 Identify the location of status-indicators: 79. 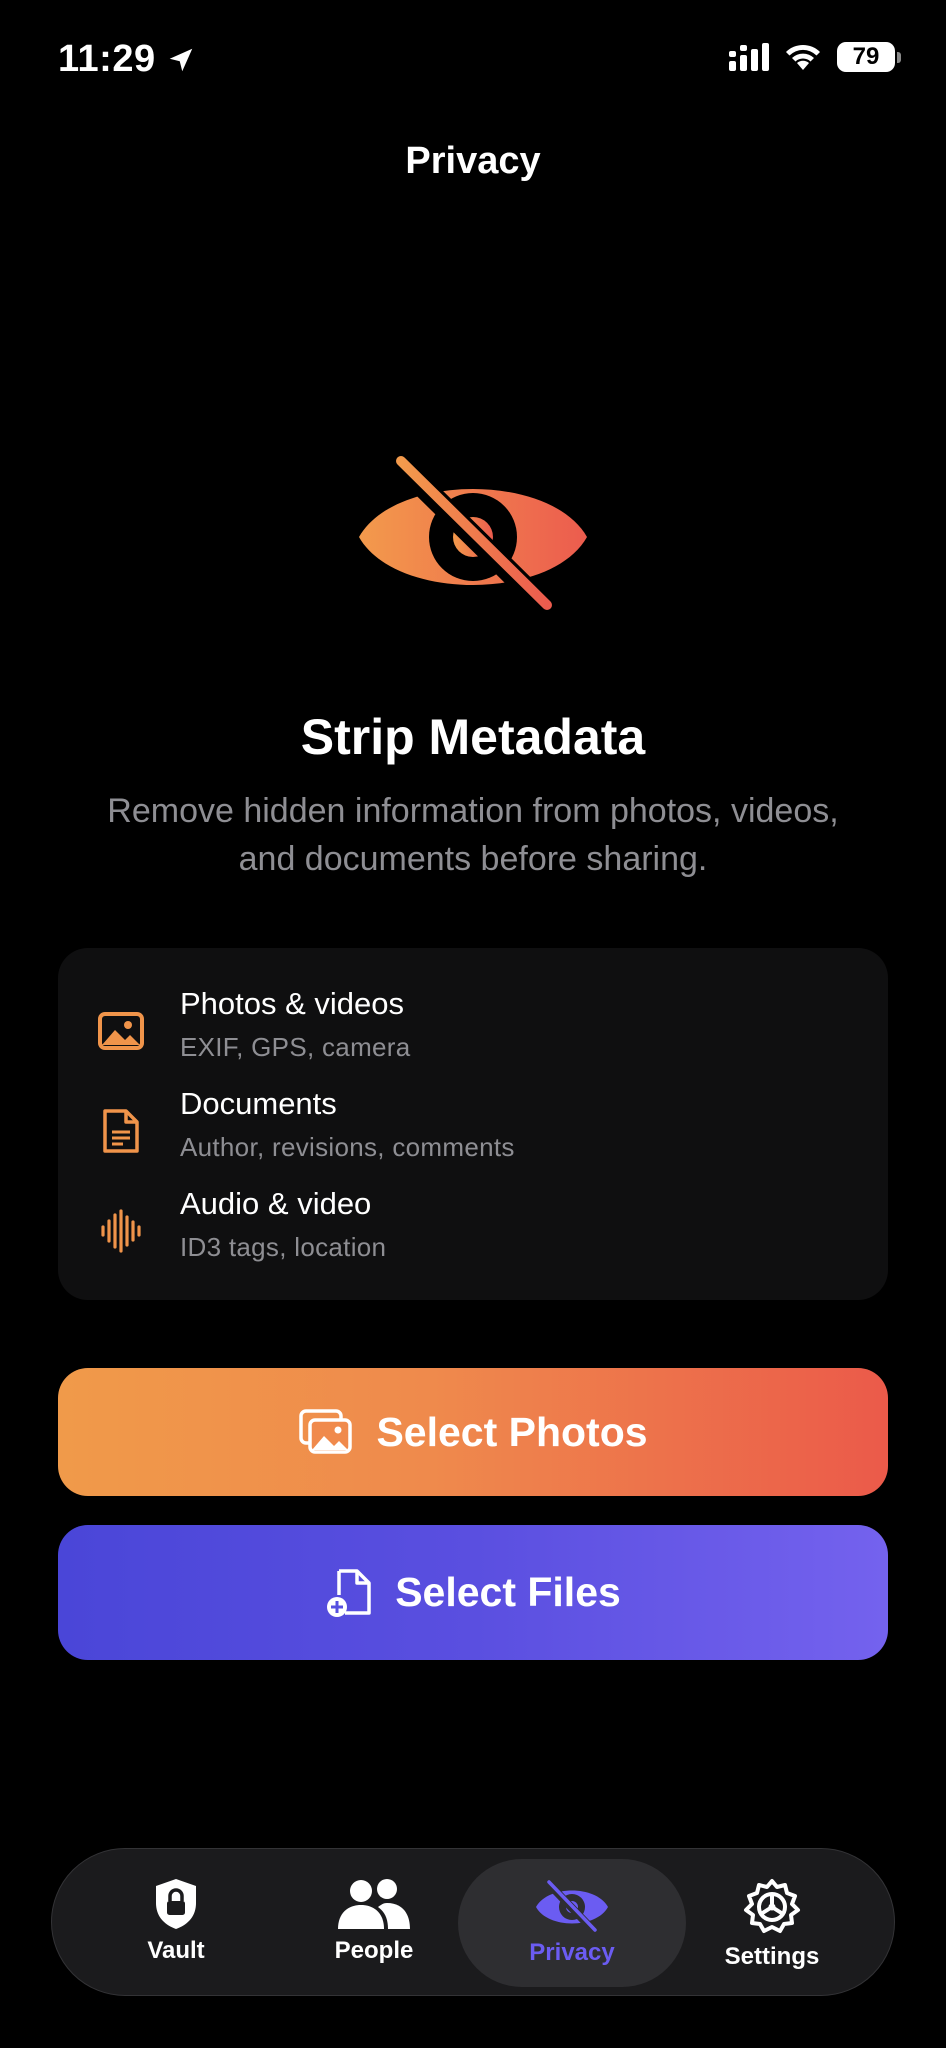
(815, 57).